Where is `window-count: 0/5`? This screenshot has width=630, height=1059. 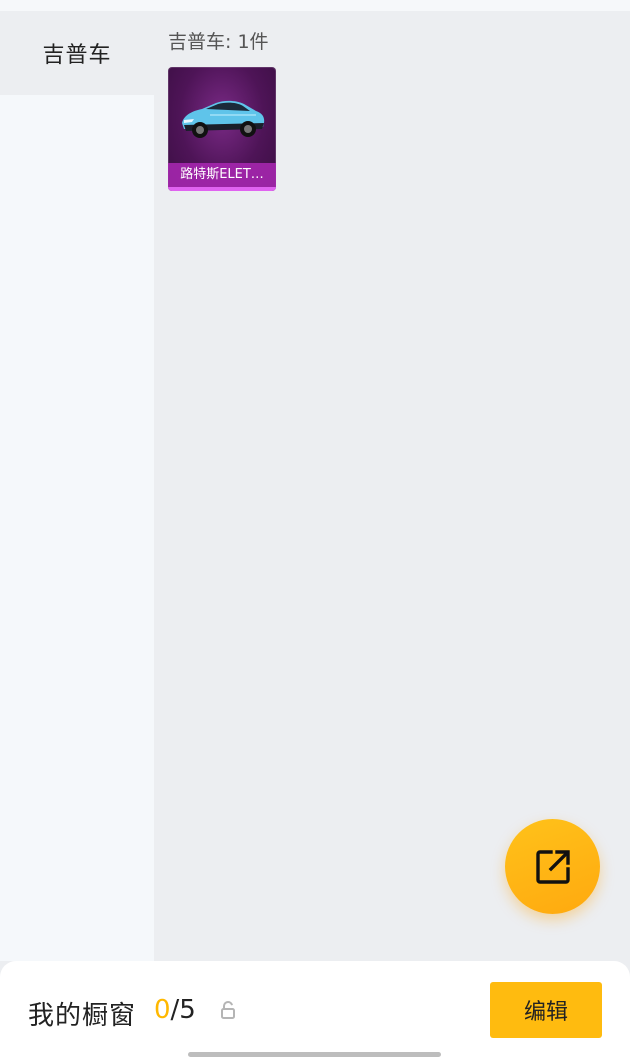
window-count: 0/5 is located at coordinates (175, 1010).